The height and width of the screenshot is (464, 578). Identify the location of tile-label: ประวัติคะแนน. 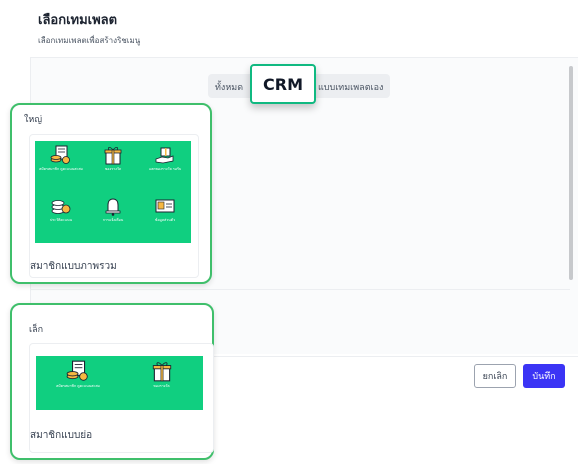
(61, 220).